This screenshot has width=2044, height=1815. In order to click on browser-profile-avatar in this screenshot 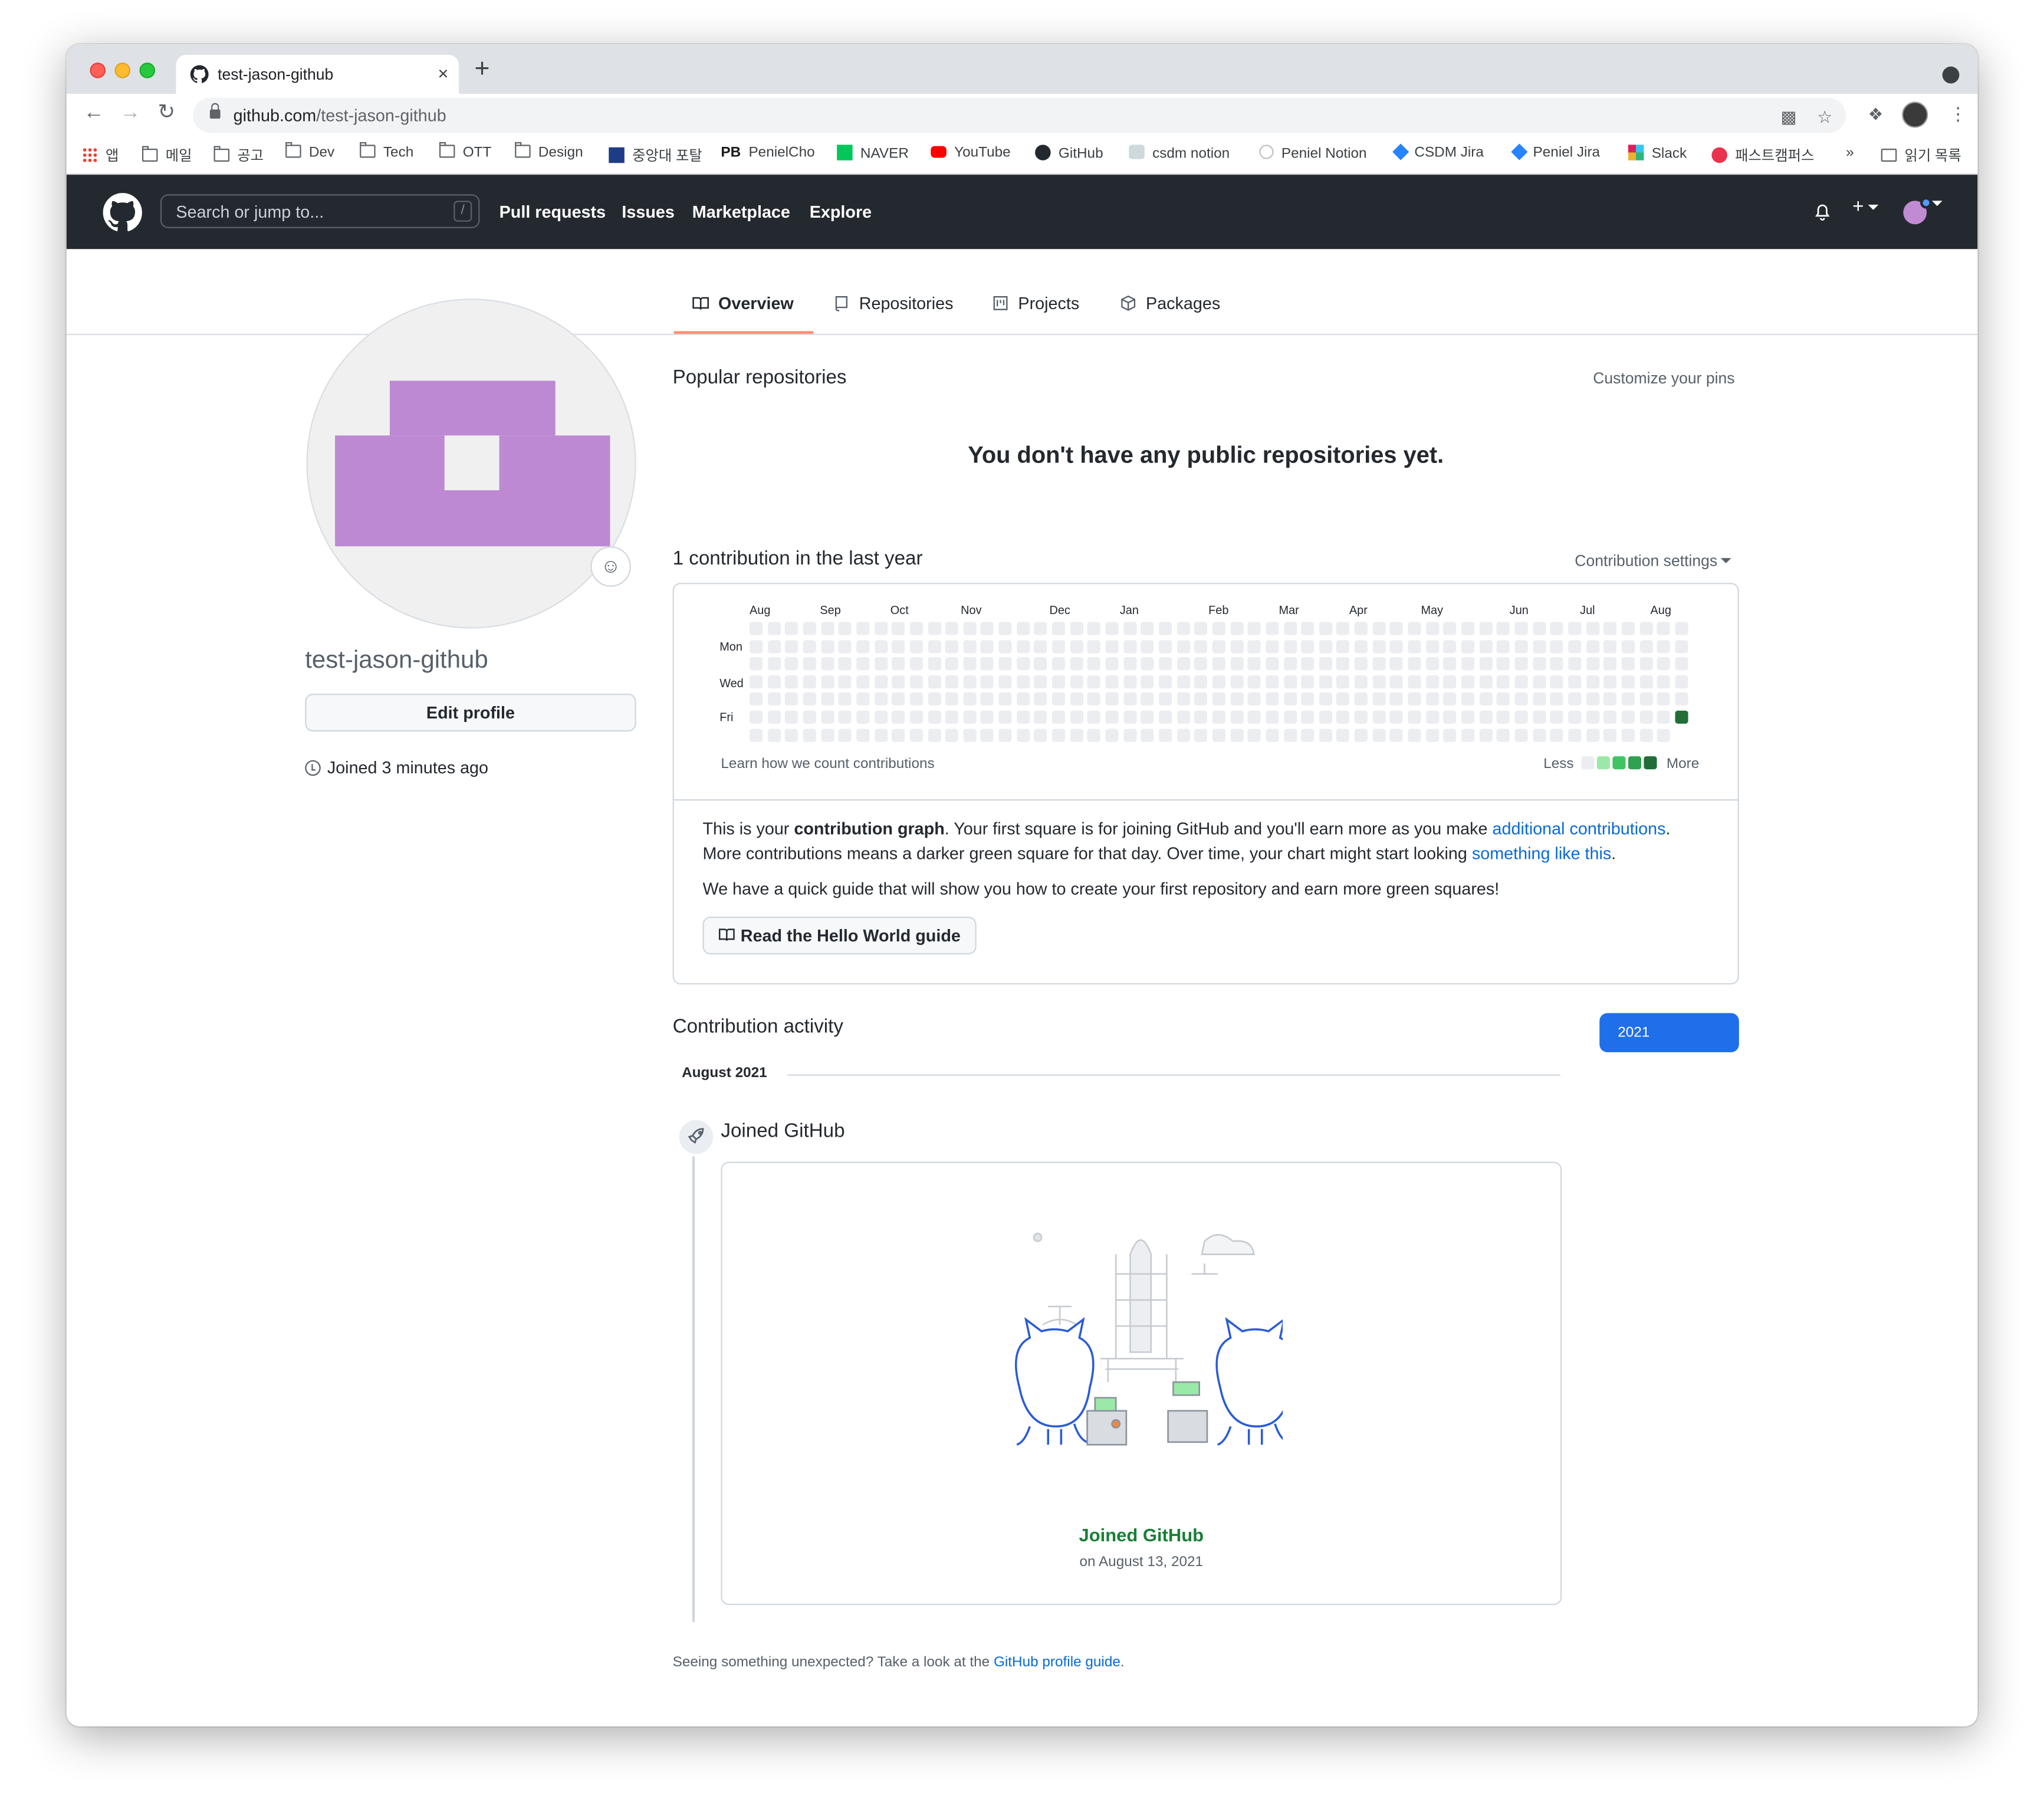, I will do `click(1915, 115)`.